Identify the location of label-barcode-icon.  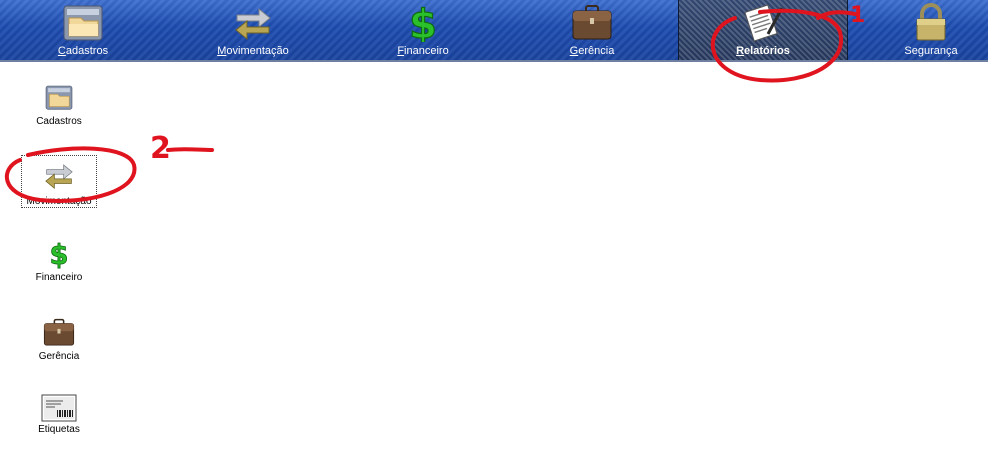
(59, 408).